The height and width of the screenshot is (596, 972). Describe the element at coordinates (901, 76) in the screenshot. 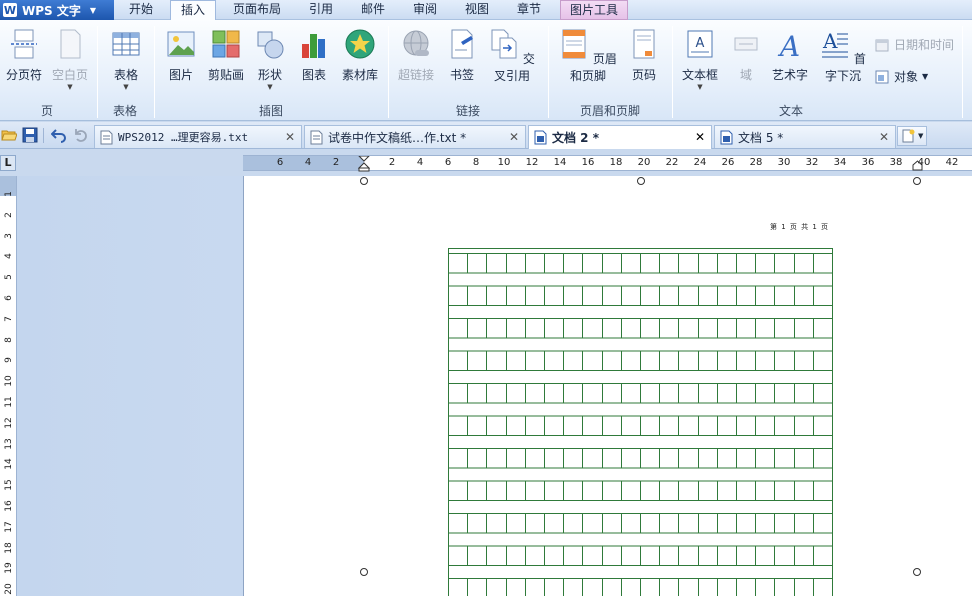

I see `object-button: 对象 ▼` at that location.